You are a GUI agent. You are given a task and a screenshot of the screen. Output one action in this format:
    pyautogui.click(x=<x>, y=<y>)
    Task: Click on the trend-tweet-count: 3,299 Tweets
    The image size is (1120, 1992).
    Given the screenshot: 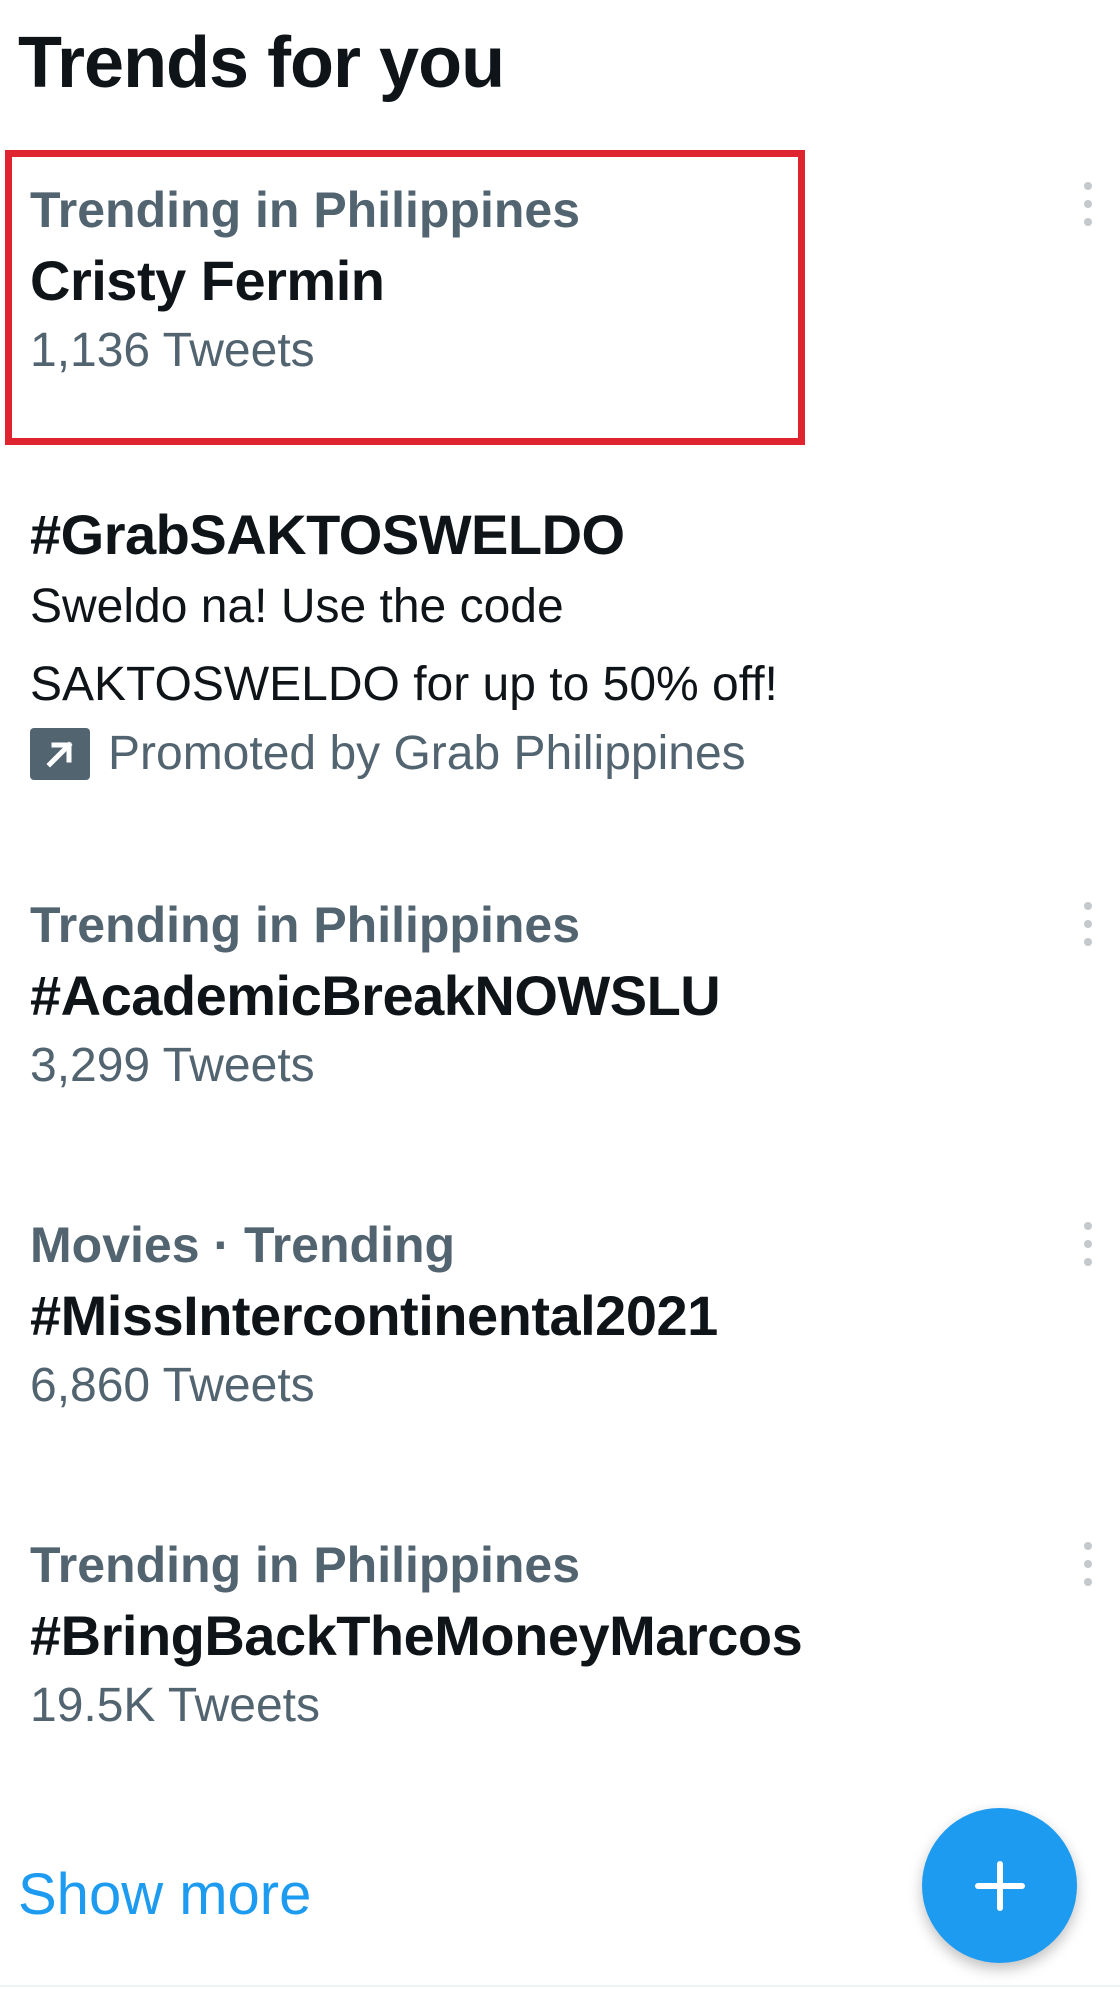 What is the action you would take?
    pyautogui.click(x=172, y=1065)
    